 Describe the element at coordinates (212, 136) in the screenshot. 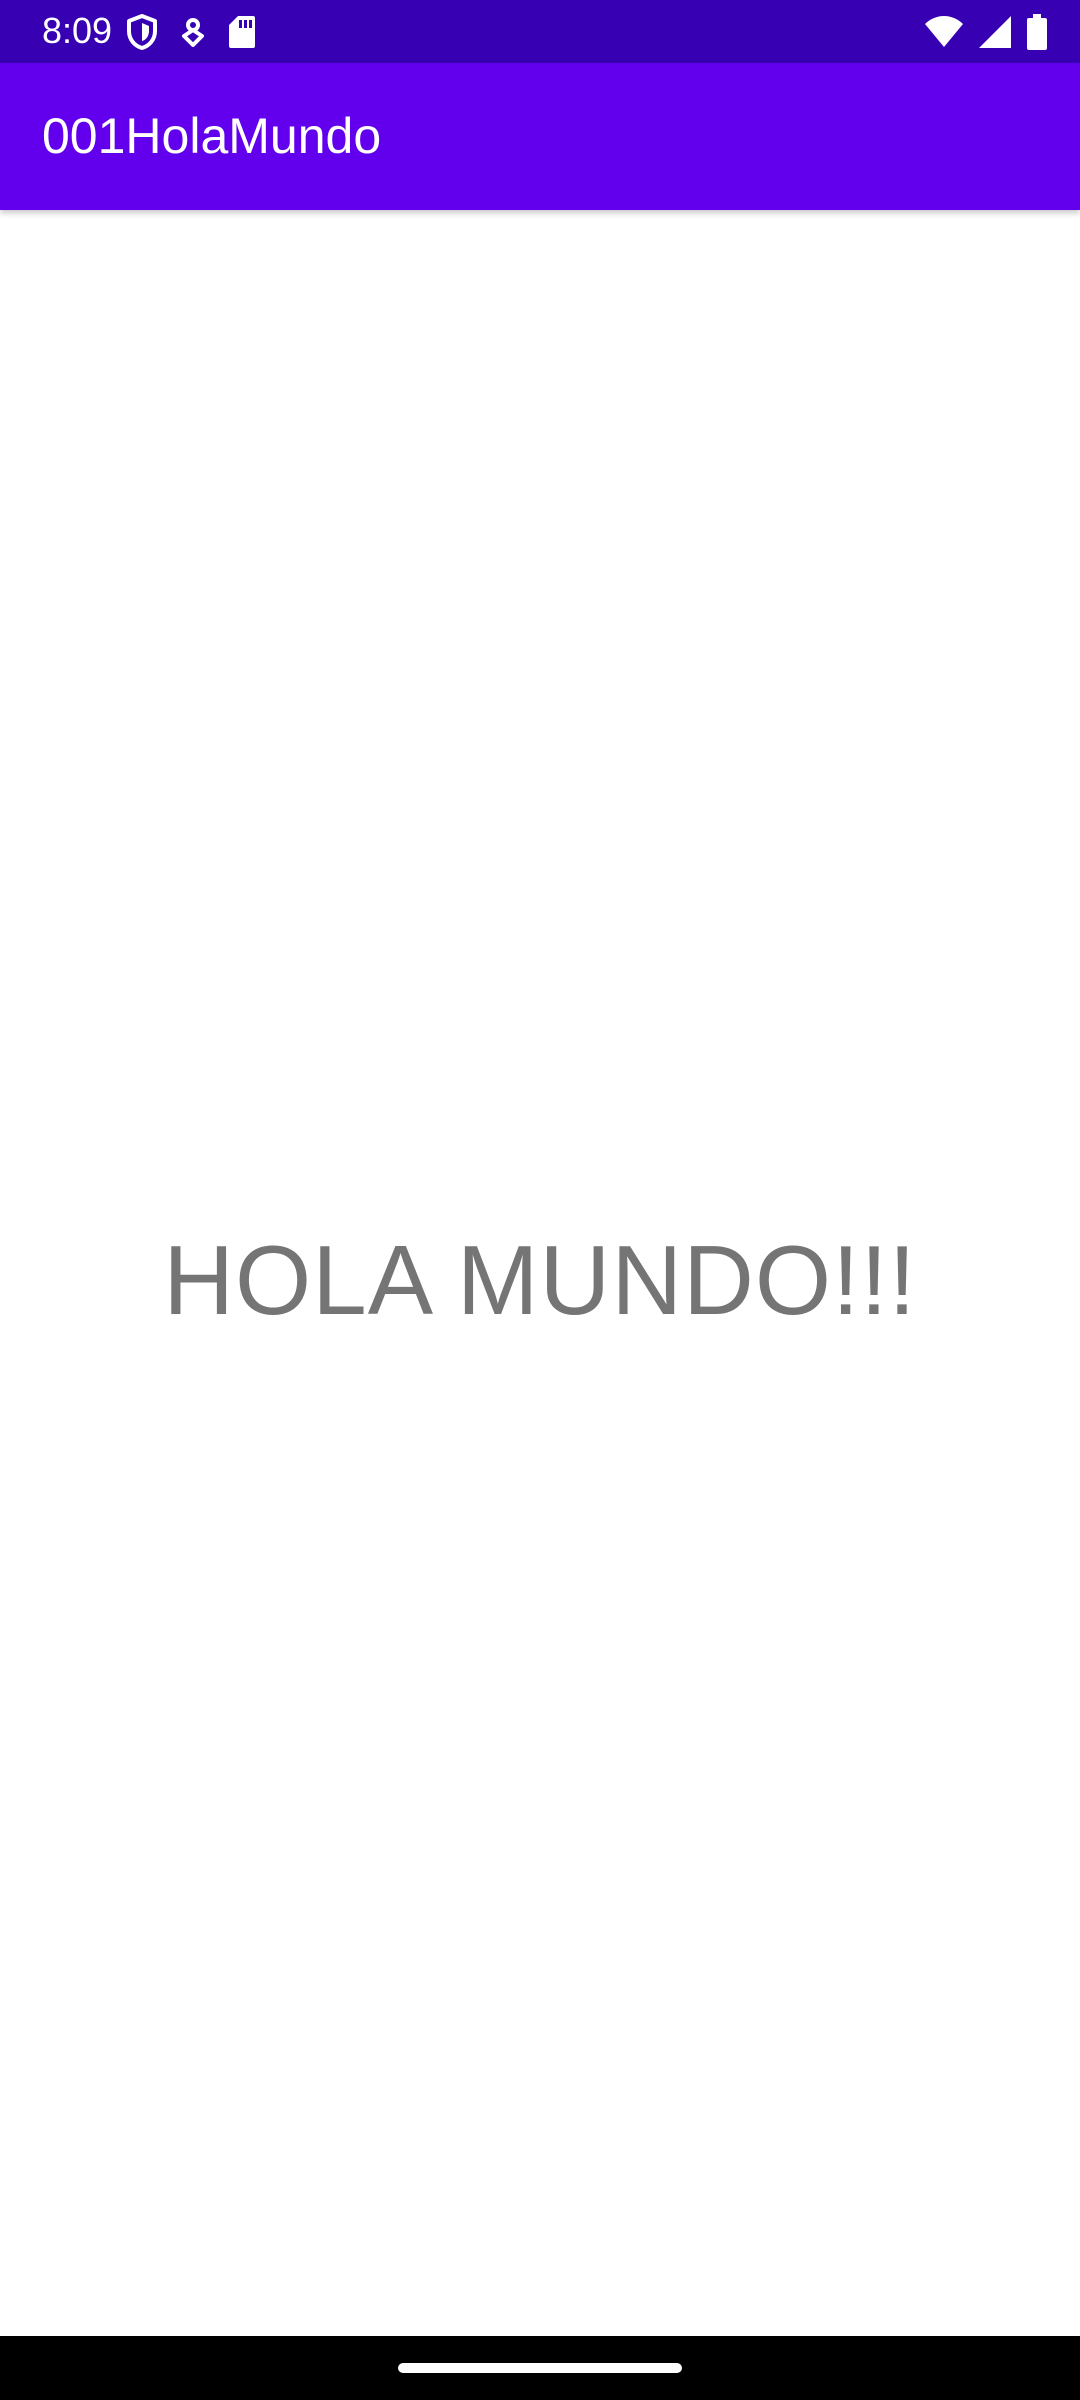

I see `app-title: 001HolaMundo` at that location.